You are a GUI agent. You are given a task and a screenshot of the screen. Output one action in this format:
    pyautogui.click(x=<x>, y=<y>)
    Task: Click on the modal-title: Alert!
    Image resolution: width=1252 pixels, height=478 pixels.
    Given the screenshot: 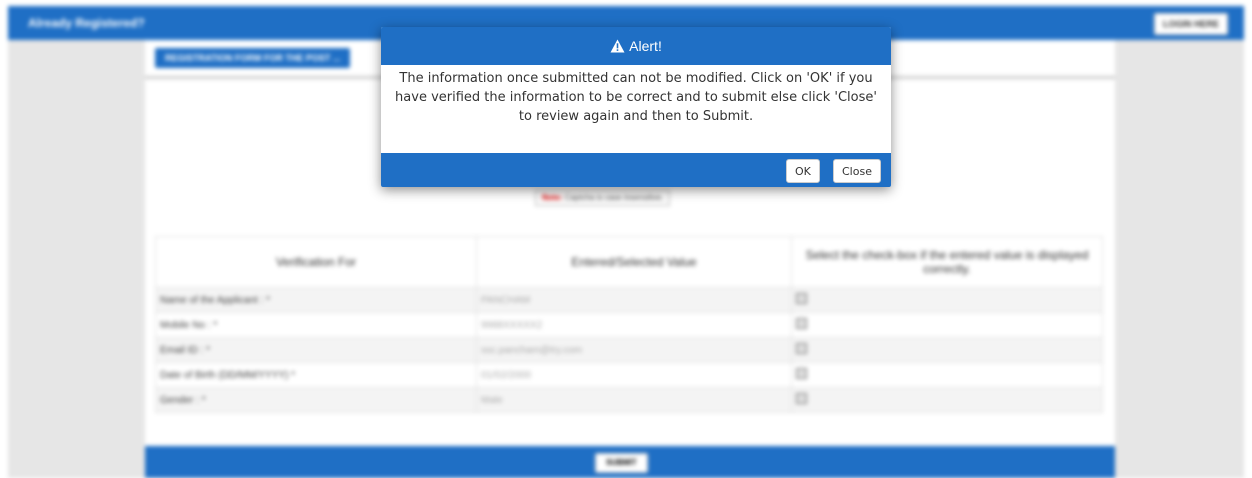 What is the action you would take?
    pyautogui.click(x=645, y=46)
    